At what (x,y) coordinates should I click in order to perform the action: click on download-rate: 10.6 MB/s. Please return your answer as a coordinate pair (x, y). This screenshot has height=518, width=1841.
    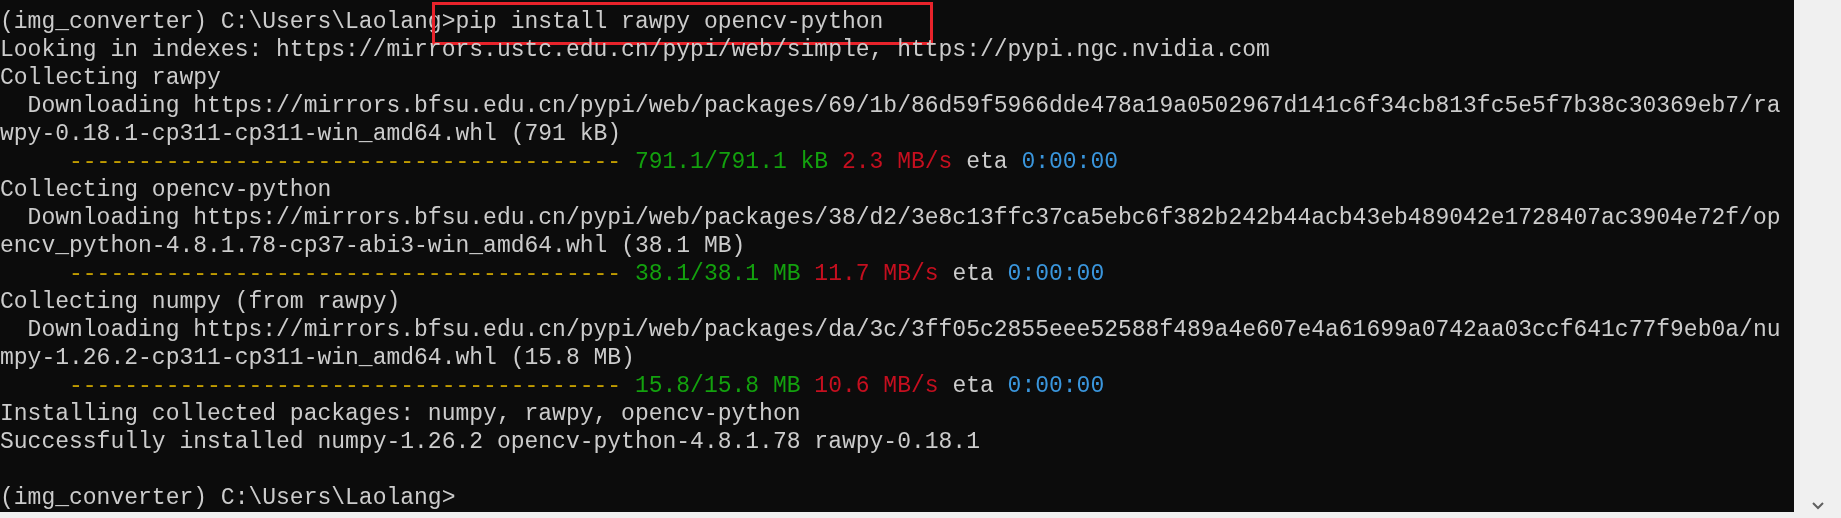
    Looking at the image, I should click on (876, 386).